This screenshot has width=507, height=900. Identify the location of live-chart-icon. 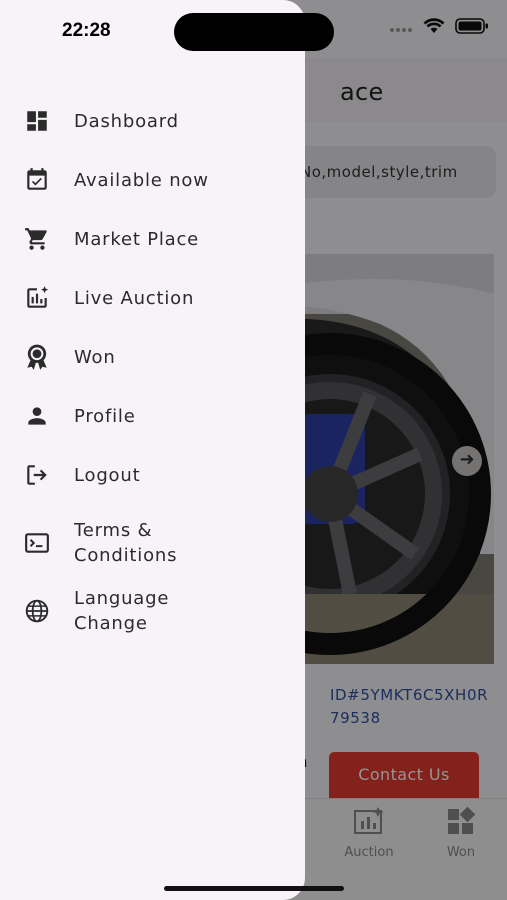
(37, 298).